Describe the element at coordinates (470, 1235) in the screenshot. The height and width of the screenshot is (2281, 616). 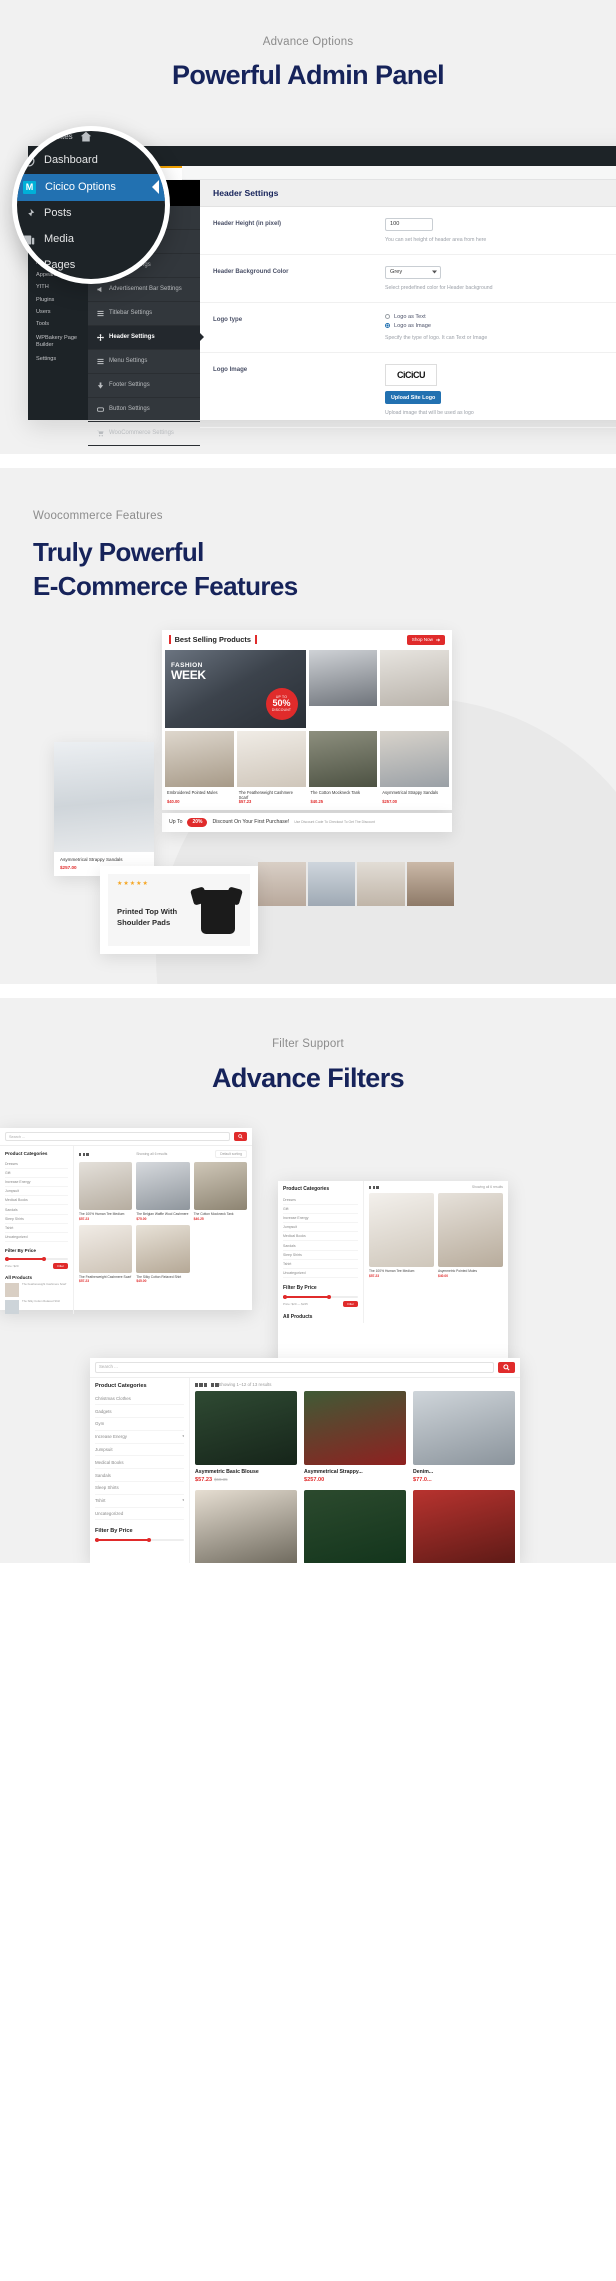
I see `product-card: Asymmetric Pointed Mules $40.00` at that location.